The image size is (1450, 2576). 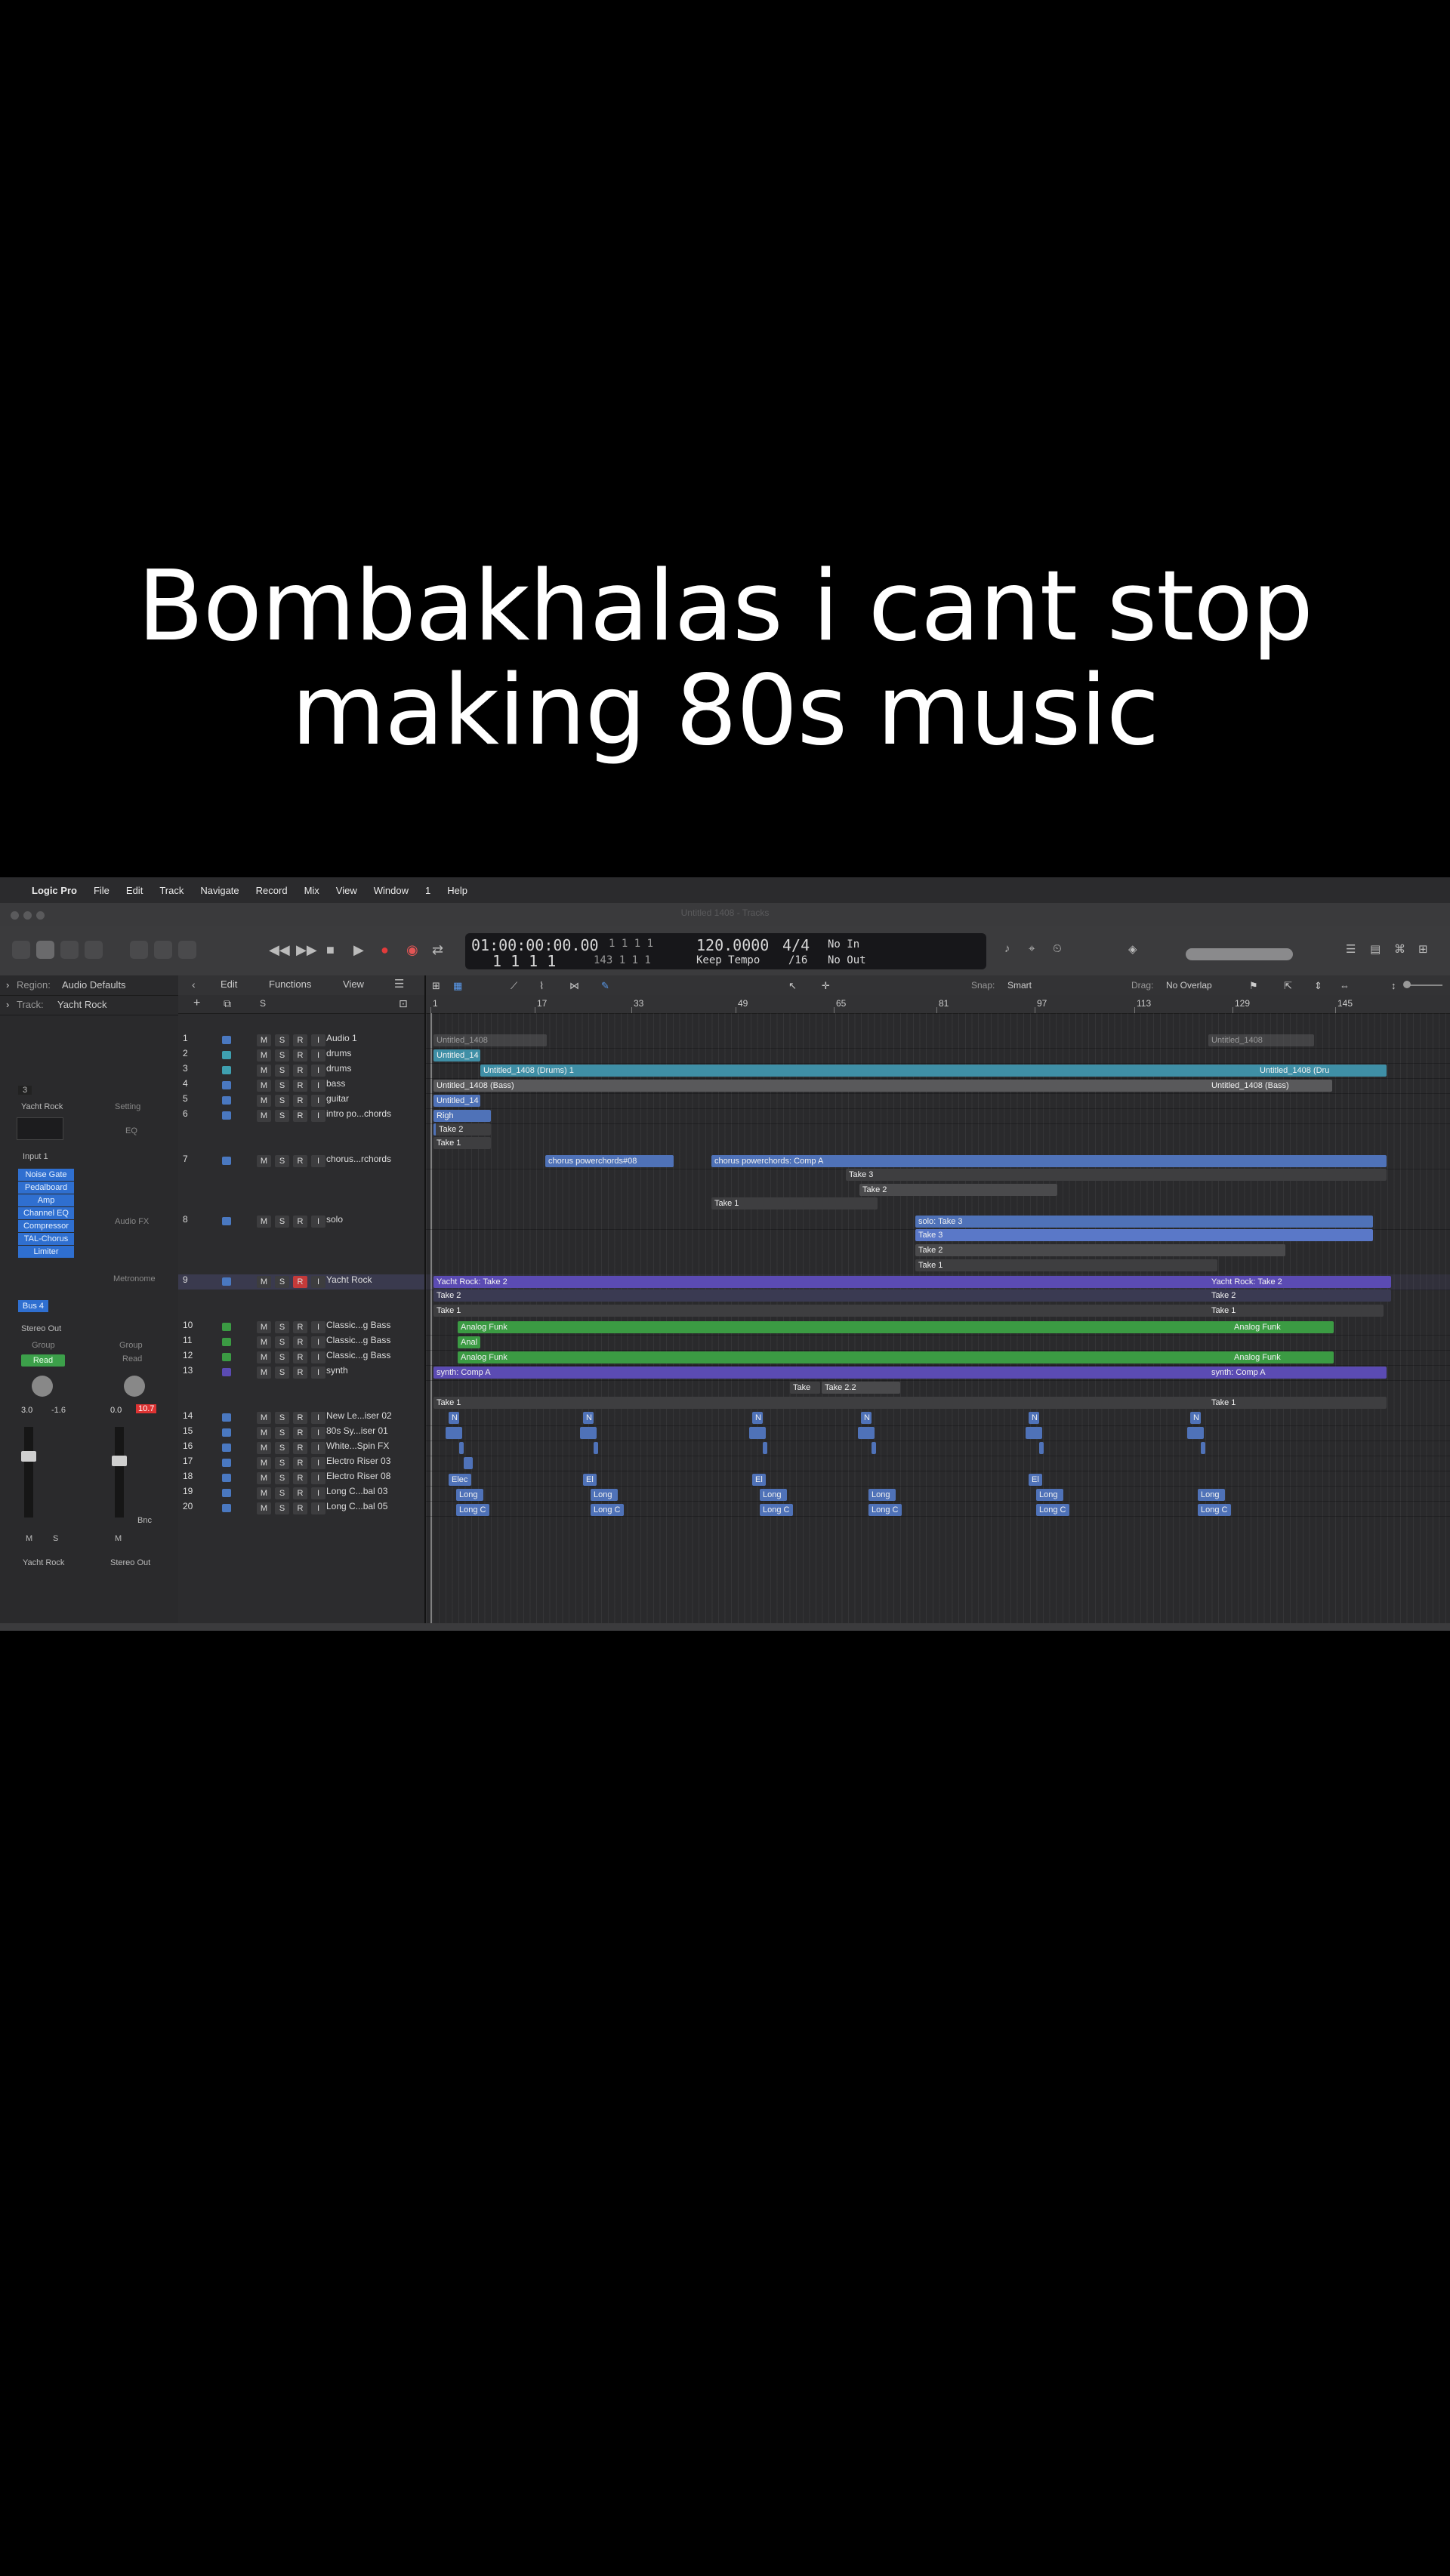 What do you see at coordinates (399, 984) in the screenshot?
I see `list-view-icon: ☰` at bounding box center [399, 984].